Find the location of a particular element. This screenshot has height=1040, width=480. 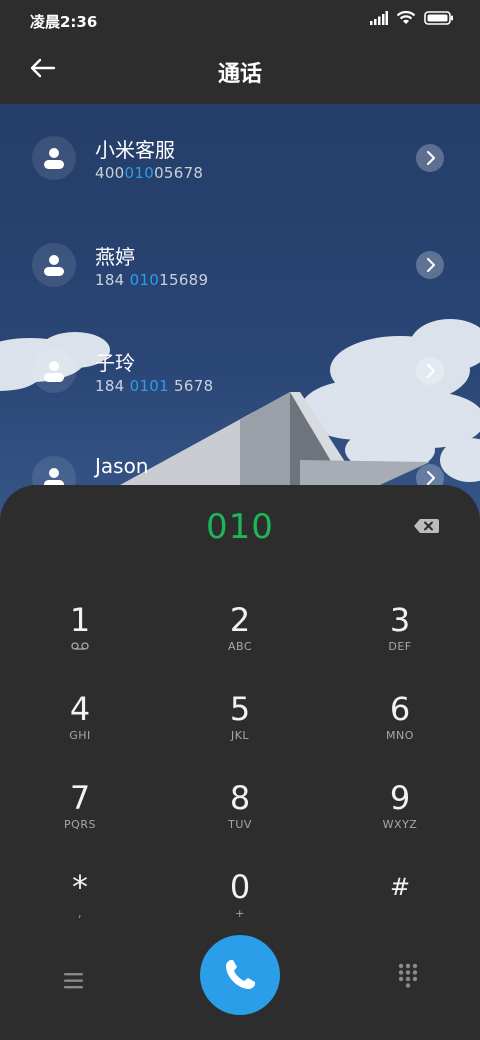

key-4: 4 GHI is located at coordinates (80, 731).